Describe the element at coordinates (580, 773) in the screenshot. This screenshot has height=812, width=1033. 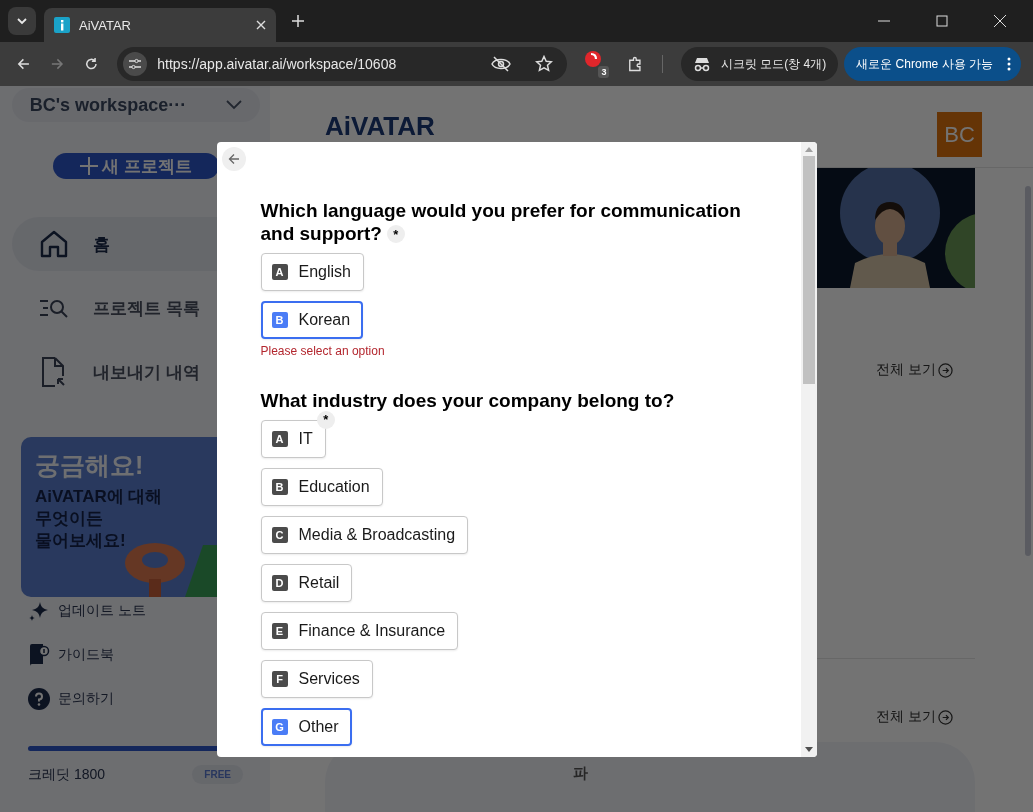
I see `card-text: 파` at that location.